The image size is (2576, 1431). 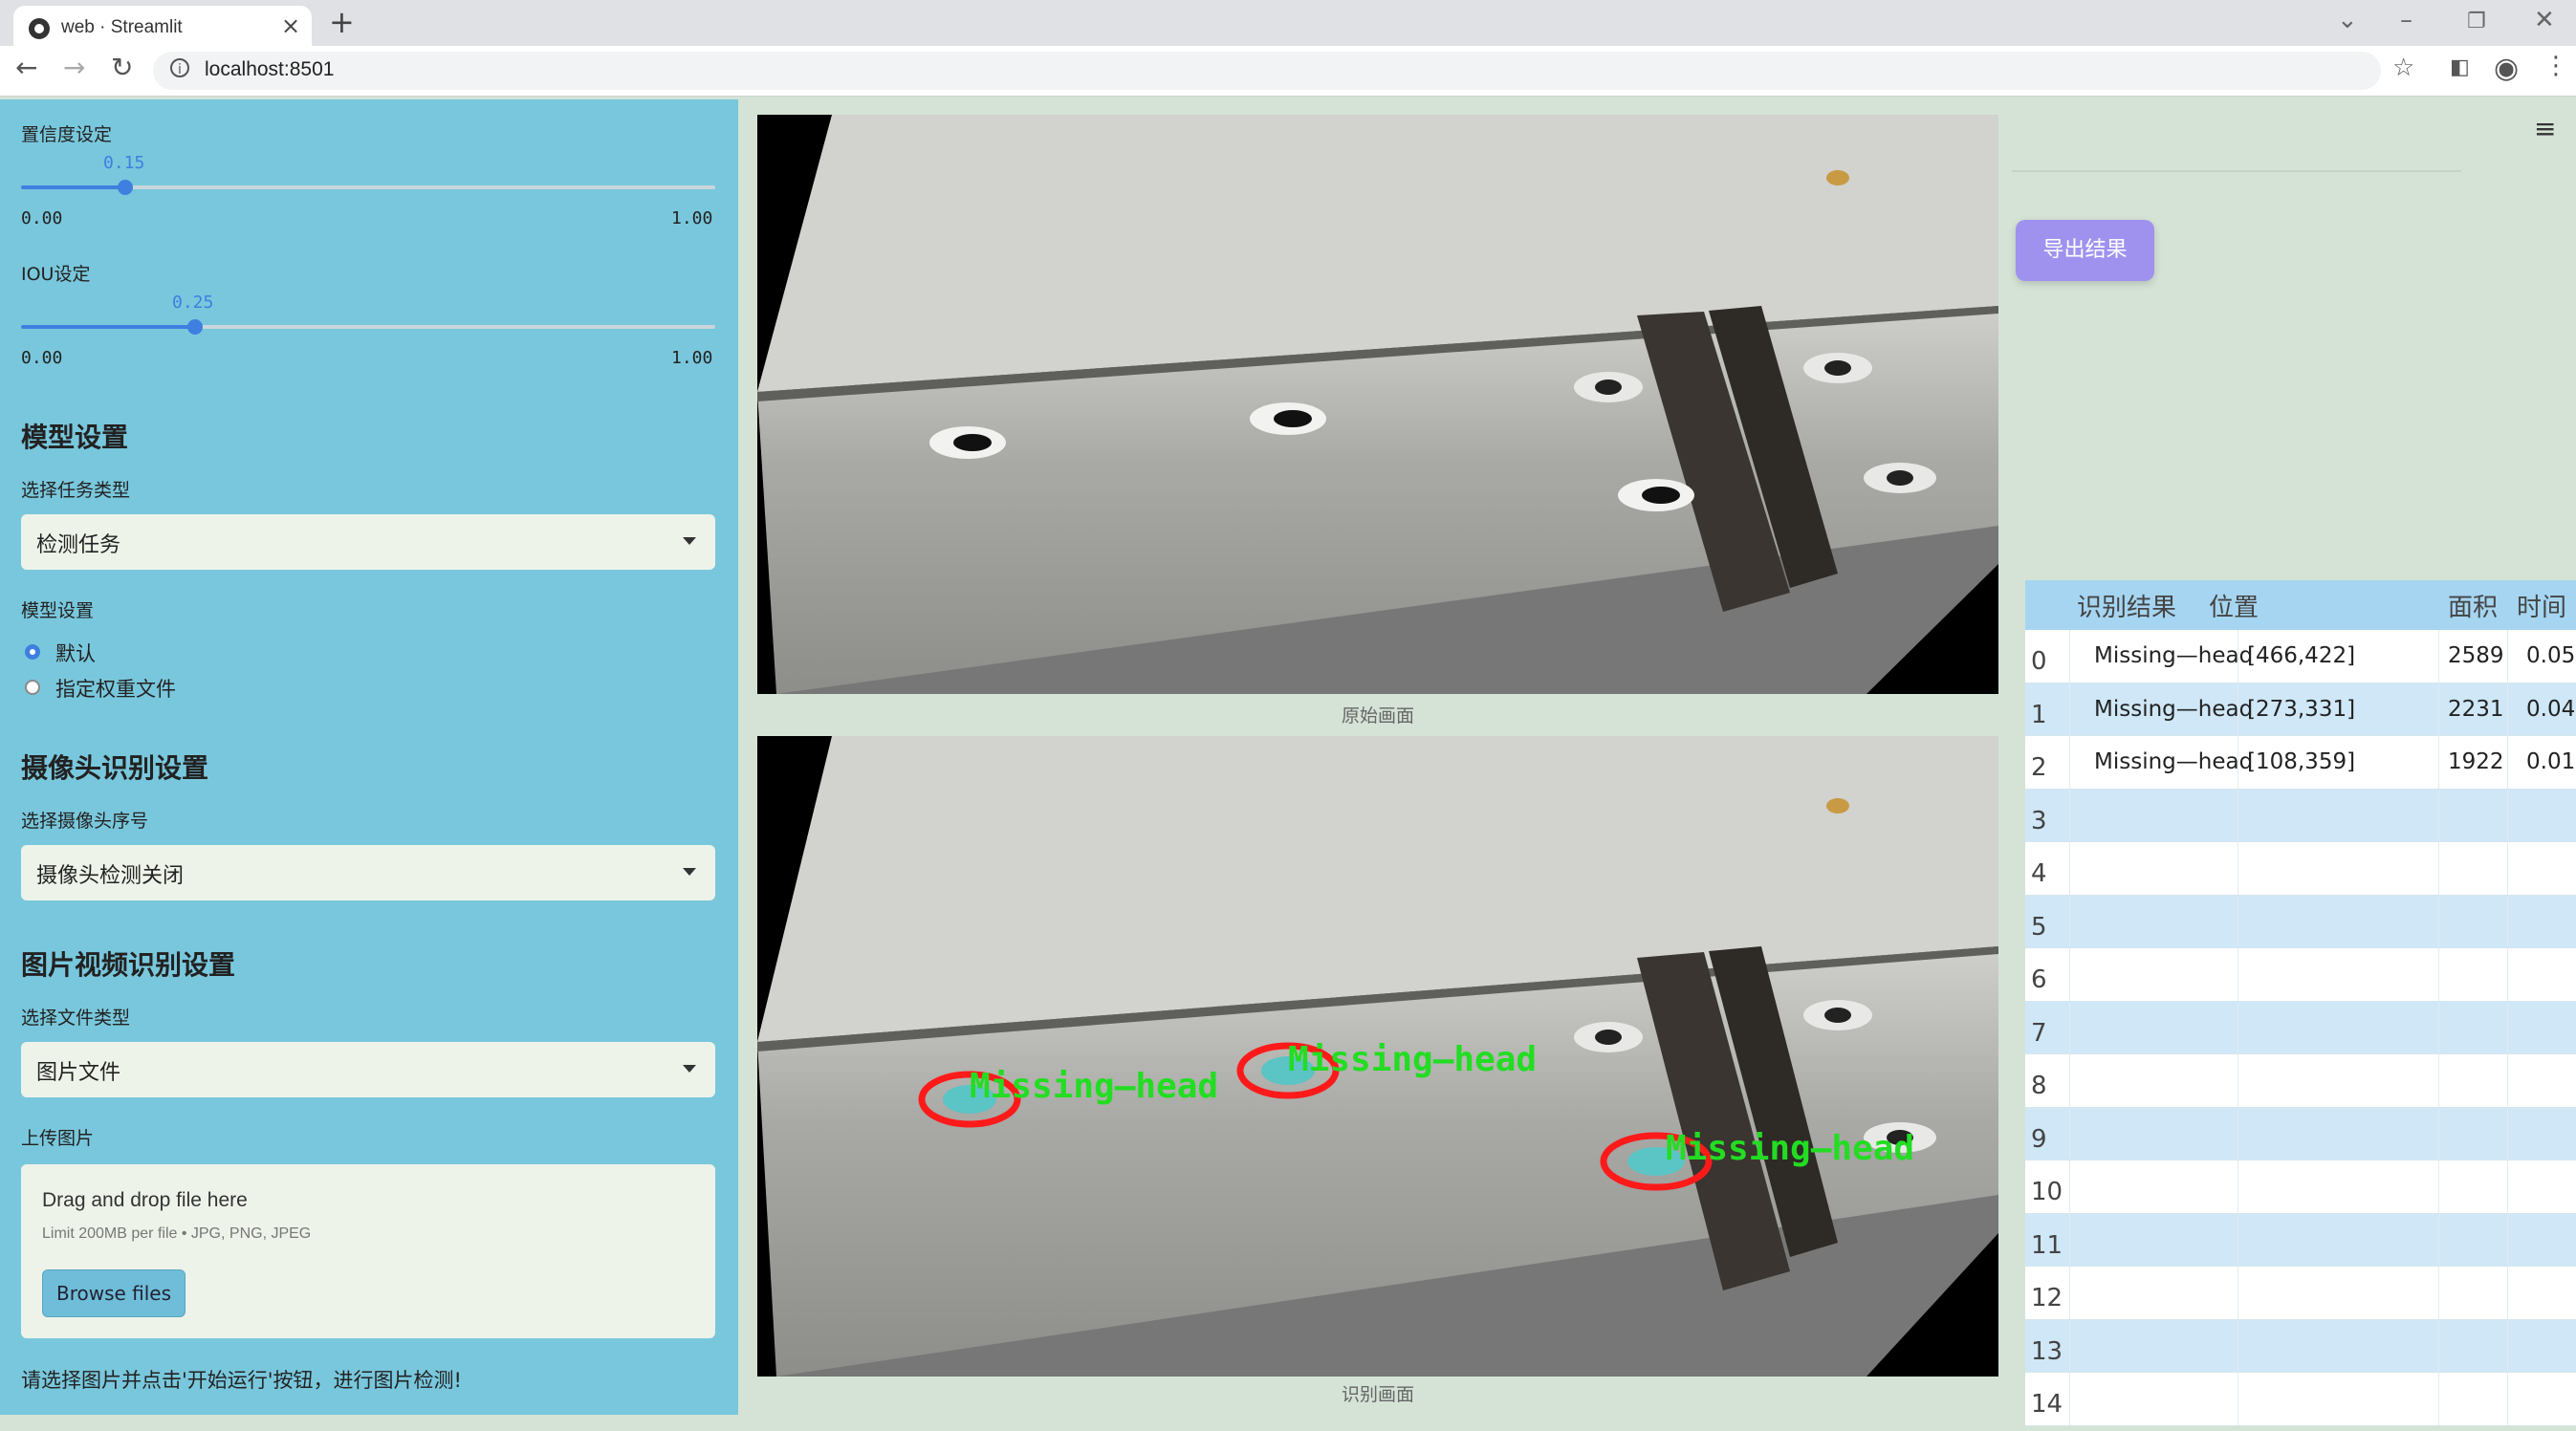 I want to click on header-position: 位置, so click(x=2234, y=605).